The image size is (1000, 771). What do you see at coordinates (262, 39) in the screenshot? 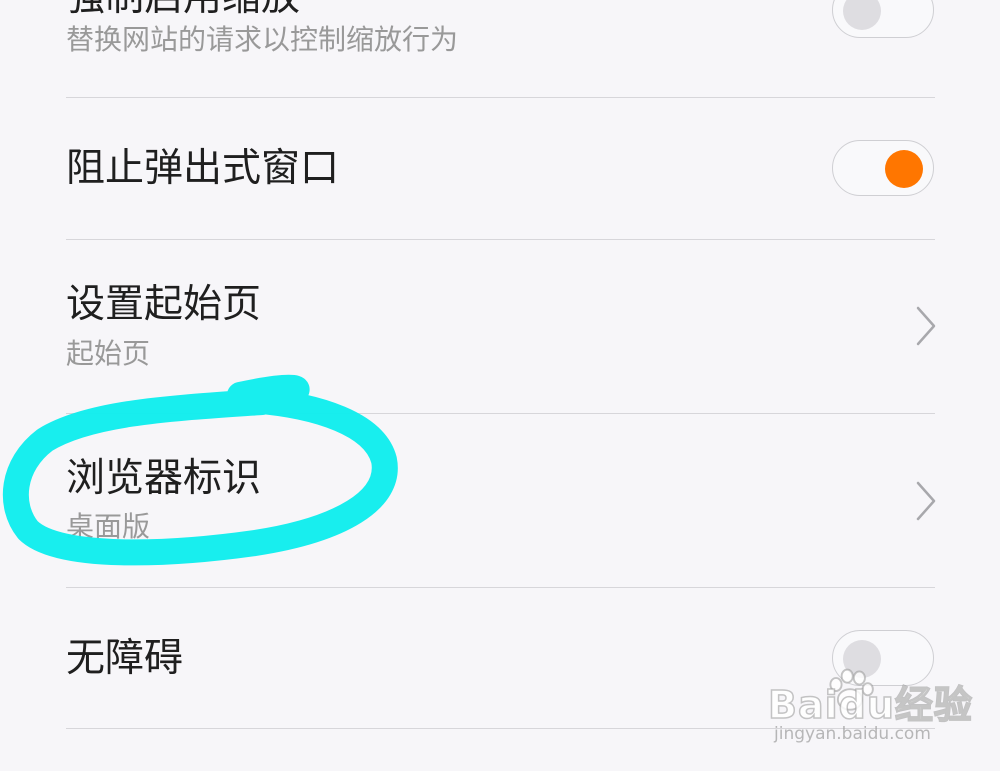
I see `settings-item-subtitle: 替换网站的请求以控制缩放行为` at bounding box center [262, 39].